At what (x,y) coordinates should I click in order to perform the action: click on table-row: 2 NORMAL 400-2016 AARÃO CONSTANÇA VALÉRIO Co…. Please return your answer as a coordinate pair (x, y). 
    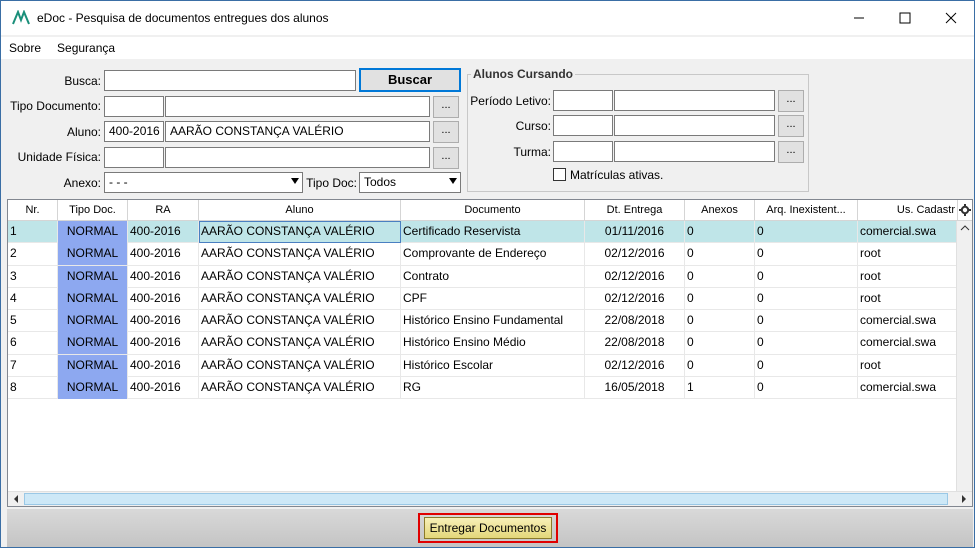
    Looking at the image, I should click on (483, 254).